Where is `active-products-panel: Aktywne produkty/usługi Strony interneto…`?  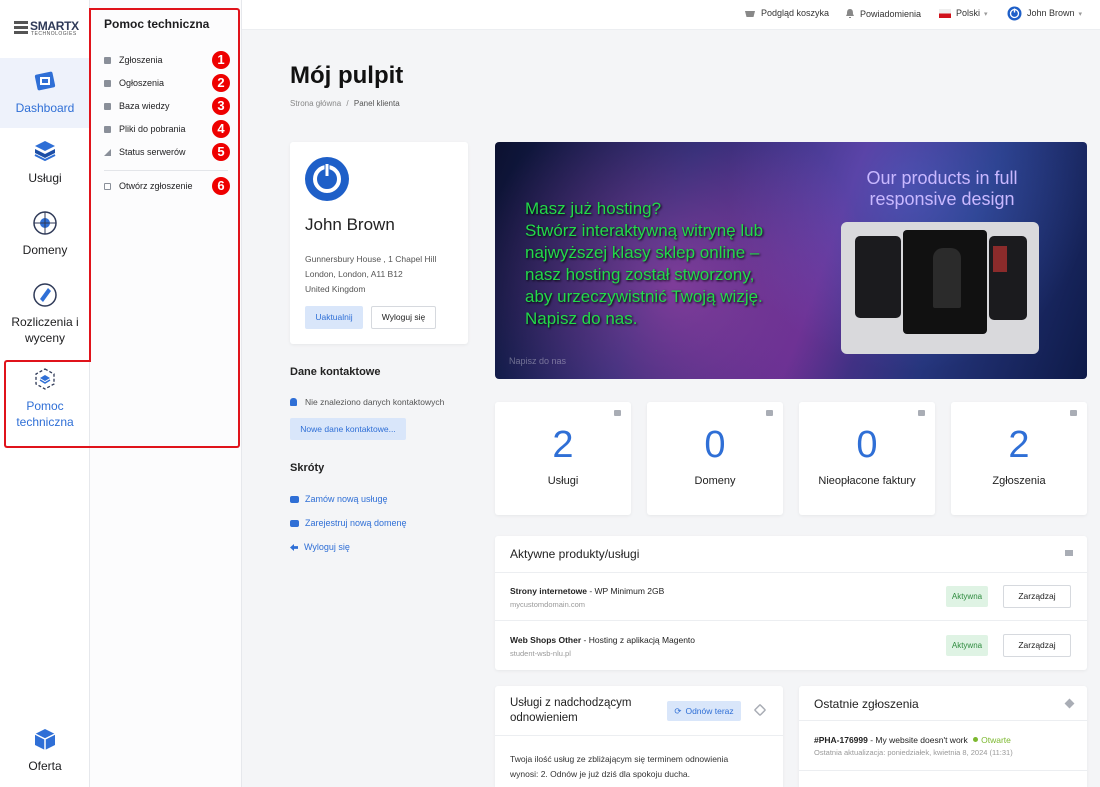 active-products-panel: Aktywne produkty/usługi Strony interneto… is located at coordinates (791, 603).